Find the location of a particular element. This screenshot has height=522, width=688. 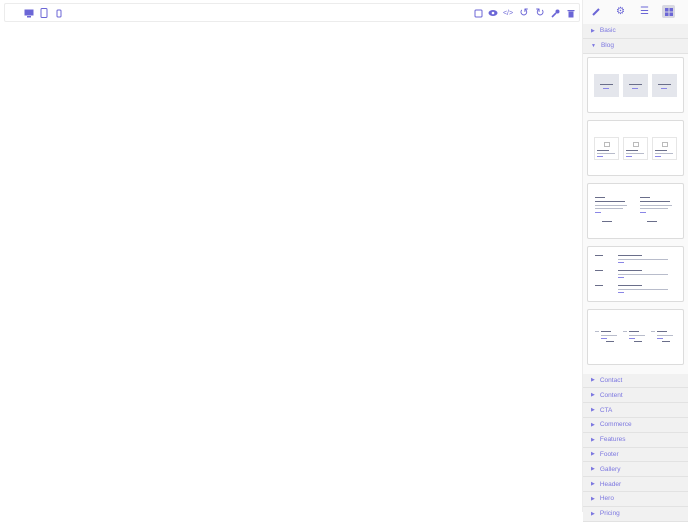

category-label: Contact is located at coordinates (611, 380).